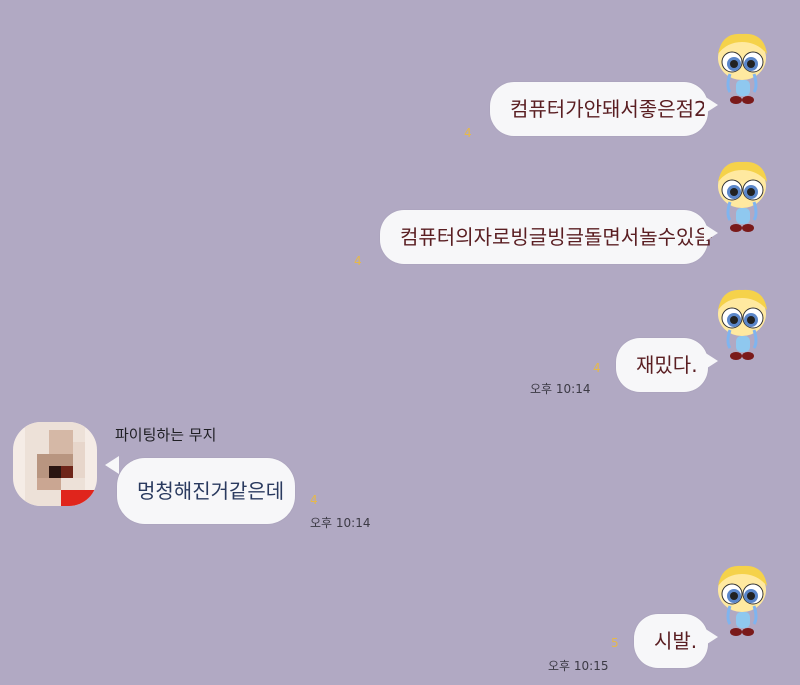 This screenshot has height=685, width=800. What do you see at coordinates (662, 365) in the screenshot?
I see `message-bubble: 재밌다.` at bounding box center [662, 365].